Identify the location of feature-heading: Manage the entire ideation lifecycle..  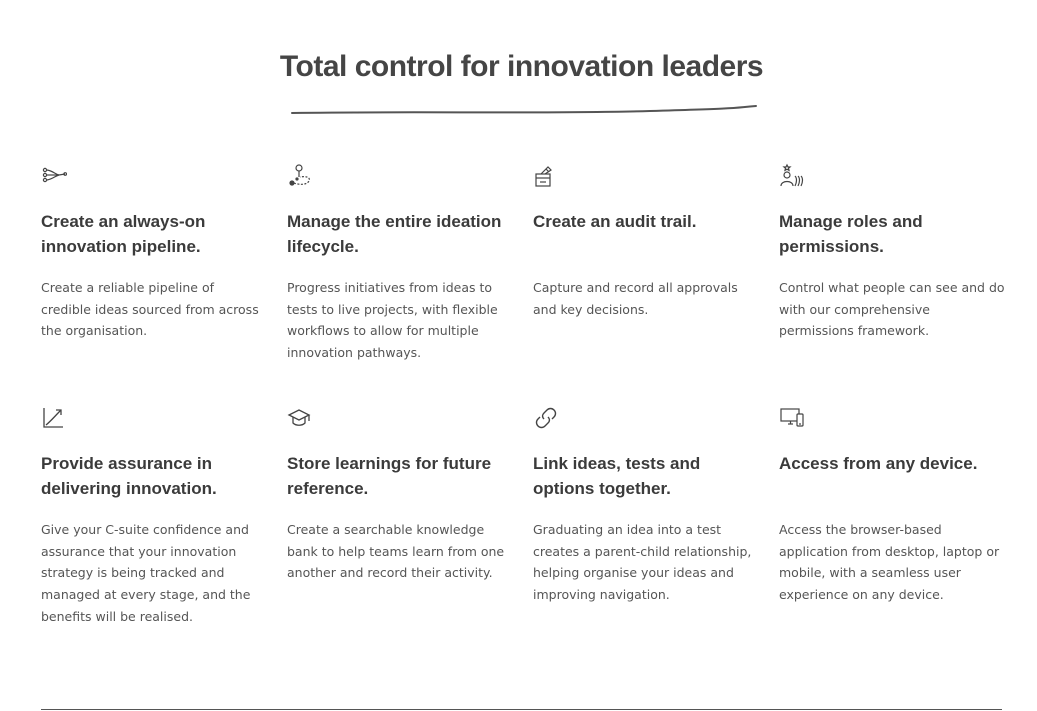
(394, 234).